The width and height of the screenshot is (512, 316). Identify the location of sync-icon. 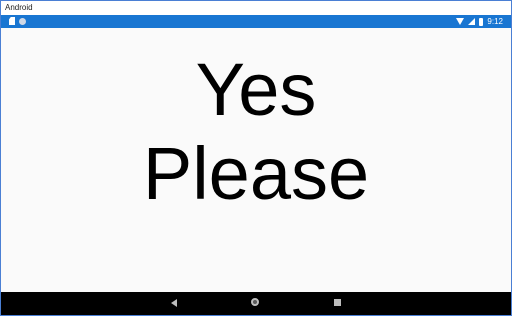
(22, 21).